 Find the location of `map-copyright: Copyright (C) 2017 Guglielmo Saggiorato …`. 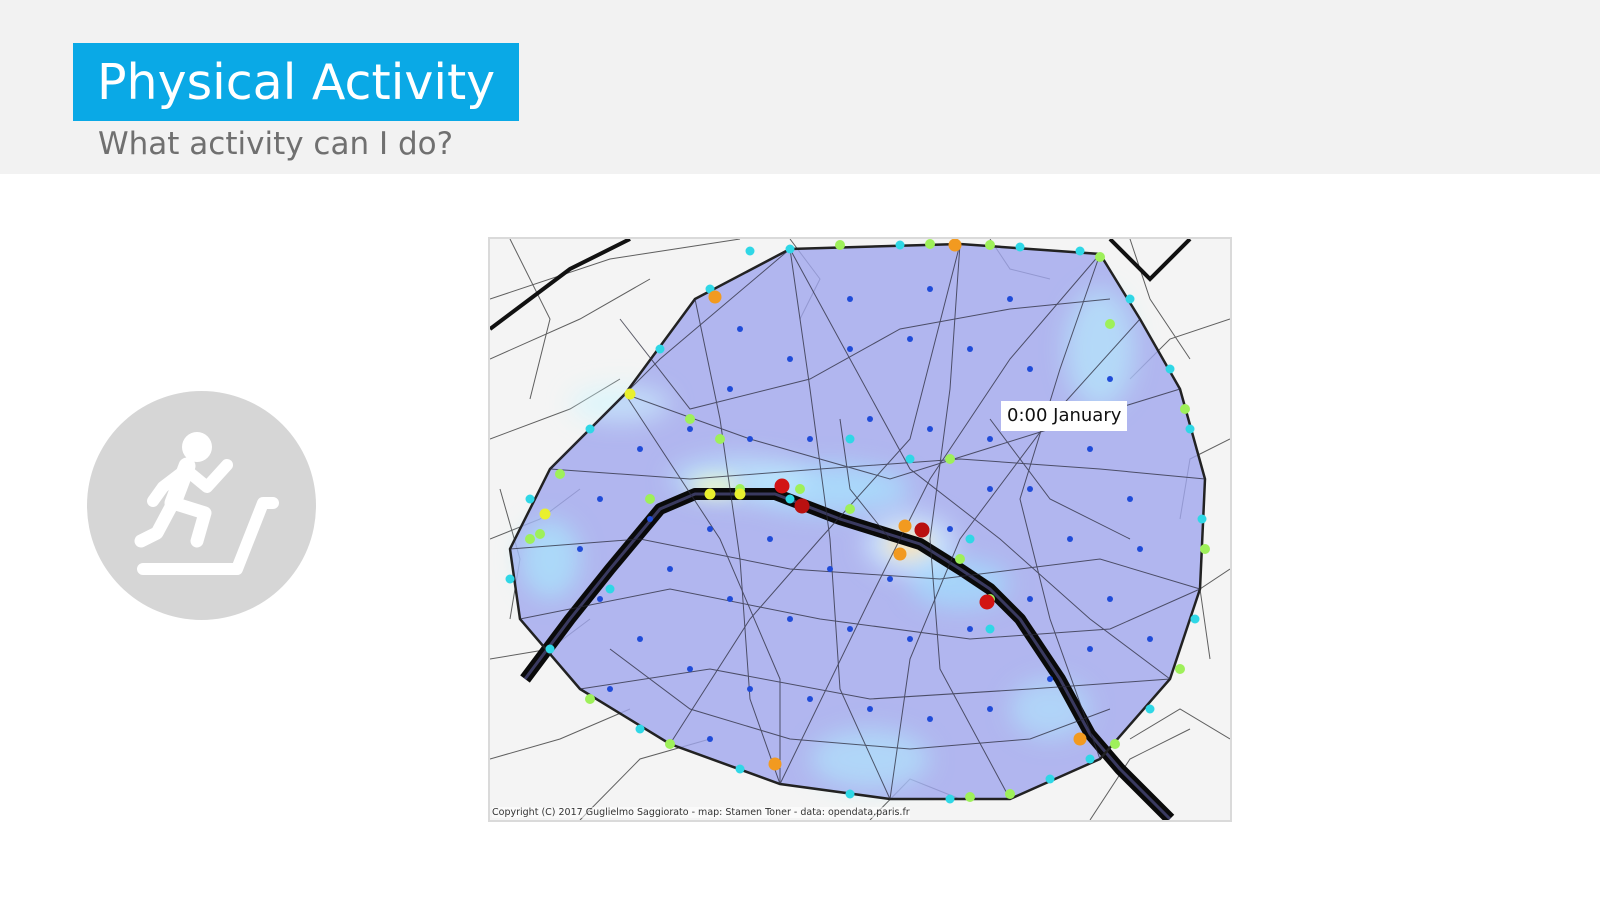

map-copyright: Copyright (C) 2017 Guglielmo Saggiorato … is located at coordinates (701, 812).